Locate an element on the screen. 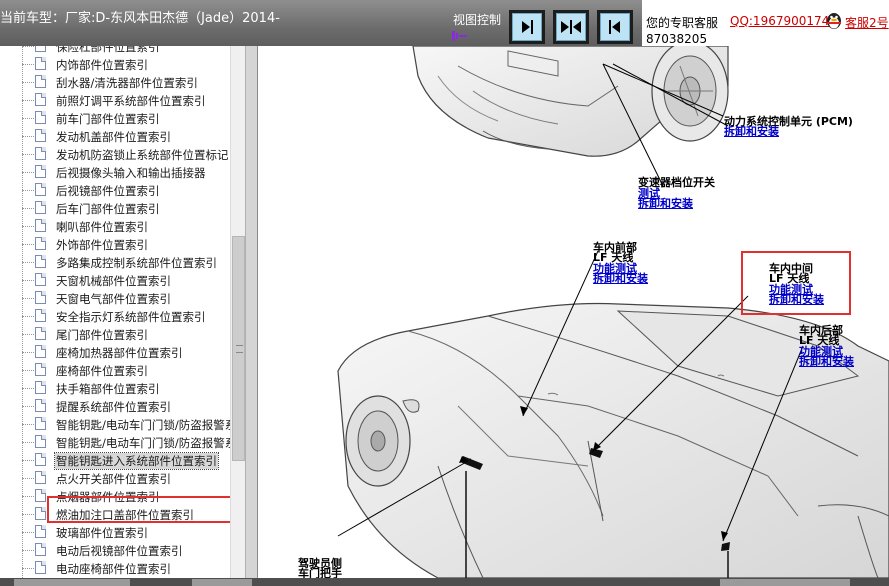 Image resolution: width=889 pixels, height=586 pixels. sidebar-item: 座椅部件位置索引 is located at coordinates (115, 370).